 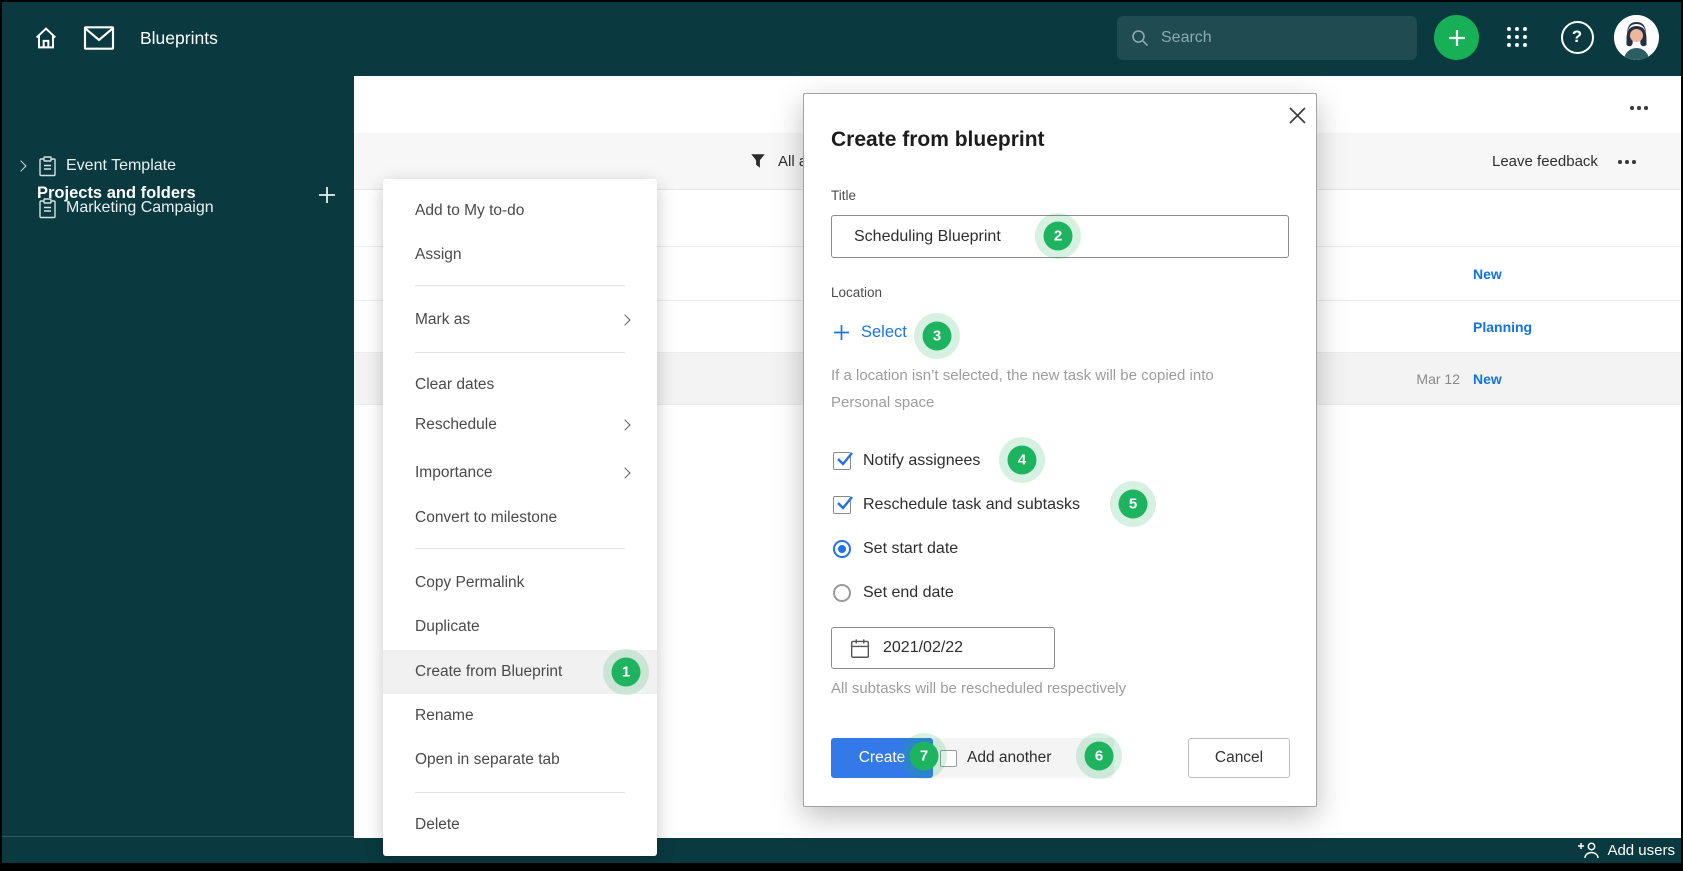 I want to click on search-box, so click(x=1267, y=38).